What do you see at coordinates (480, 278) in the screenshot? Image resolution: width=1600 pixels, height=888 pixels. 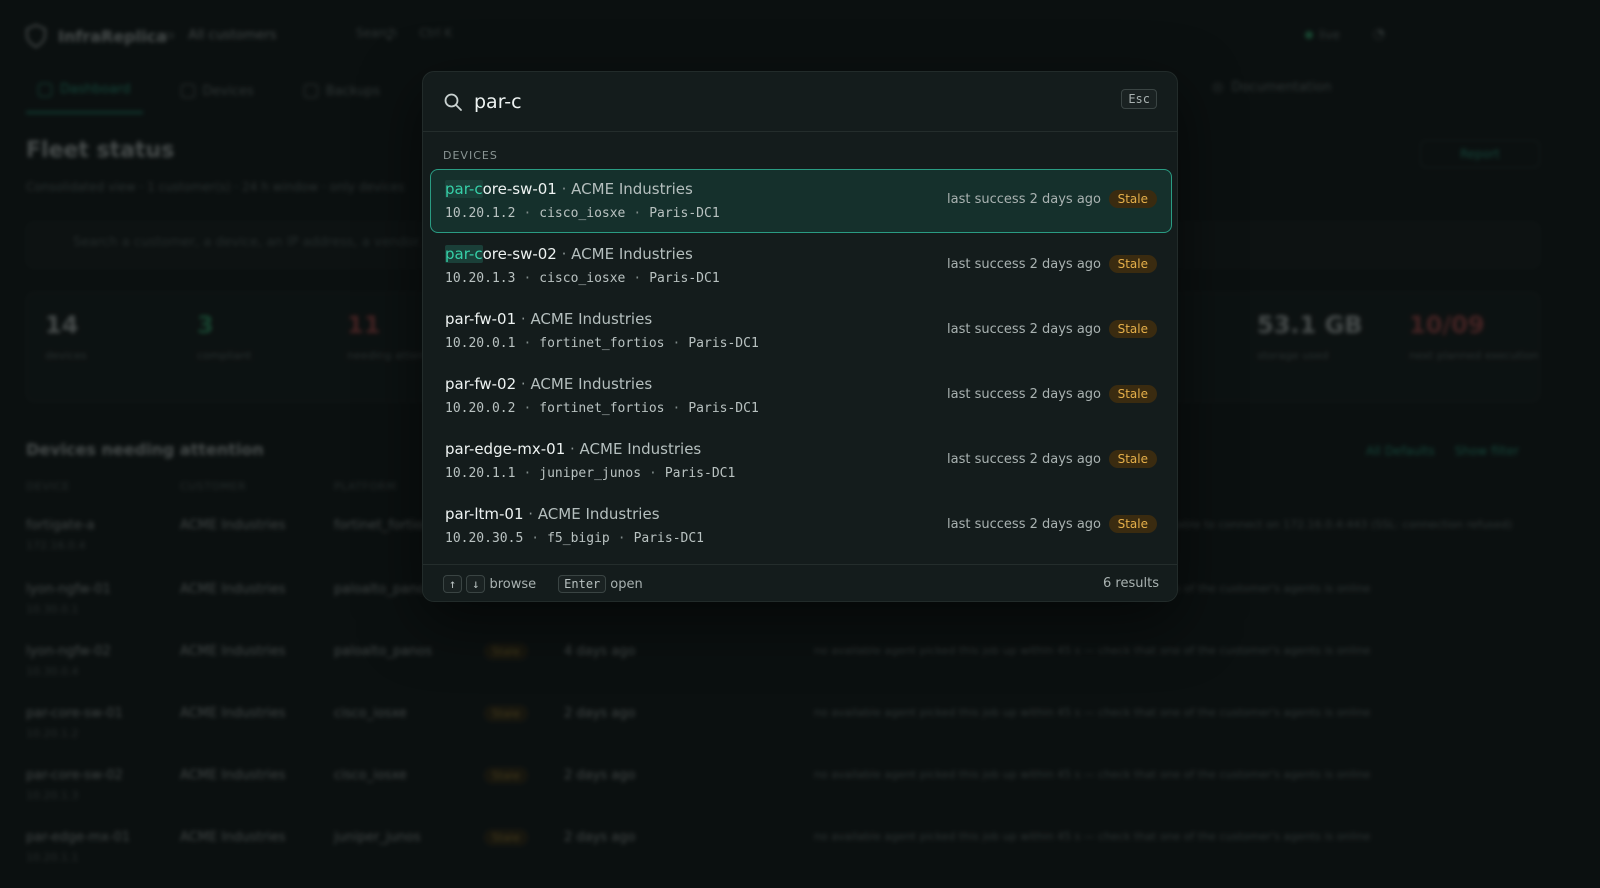 I see `result-ip: 10.20.1.3` at bounding box center [480, 278].